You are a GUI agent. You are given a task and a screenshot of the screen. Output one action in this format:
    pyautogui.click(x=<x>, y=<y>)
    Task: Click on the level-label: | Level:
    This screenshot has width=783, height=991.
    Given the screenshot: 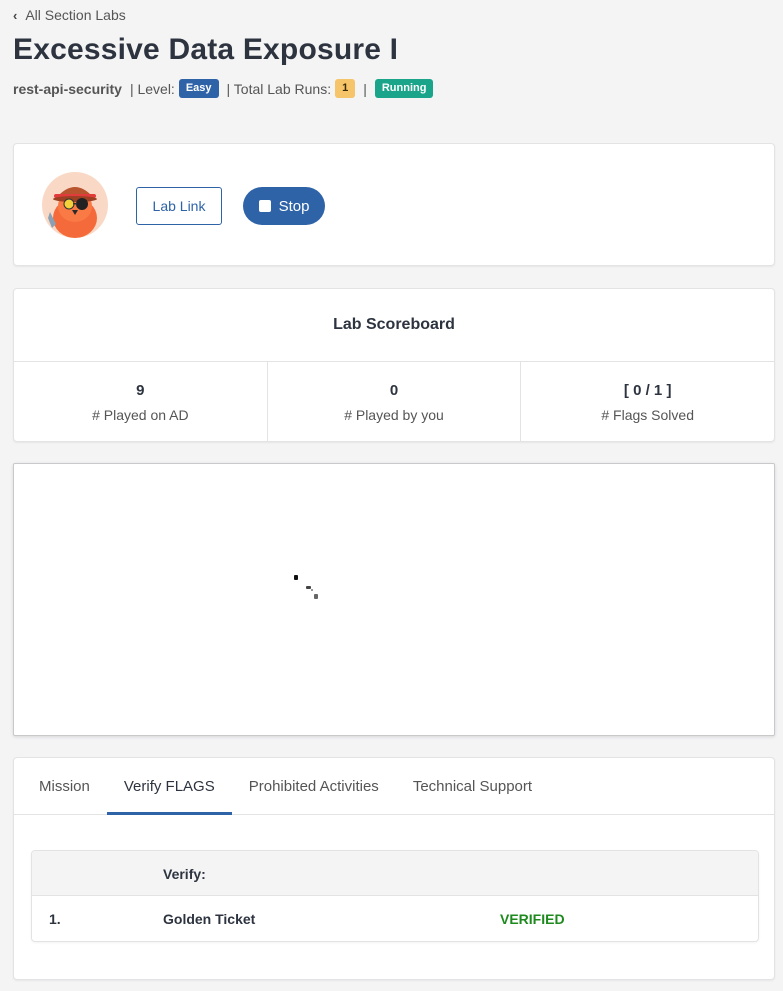 What is the action you would take?
    pyautogui.click(x=152, y=88)
    